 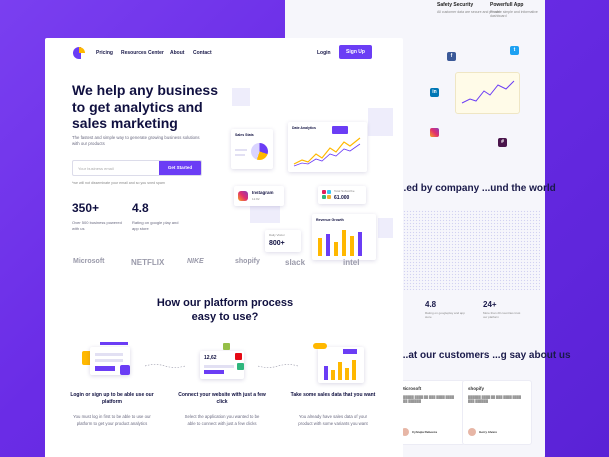 What do you see at coordinates (283, 241) in the screenshot?
I see `daily-visitor-card: Daily Visitor 800+` at bounding box center [283, 241].